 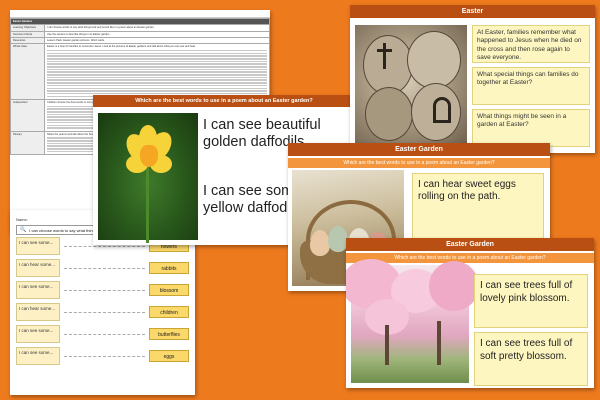 I want to click on row-label: Plenary, so click(x=27, y=143).